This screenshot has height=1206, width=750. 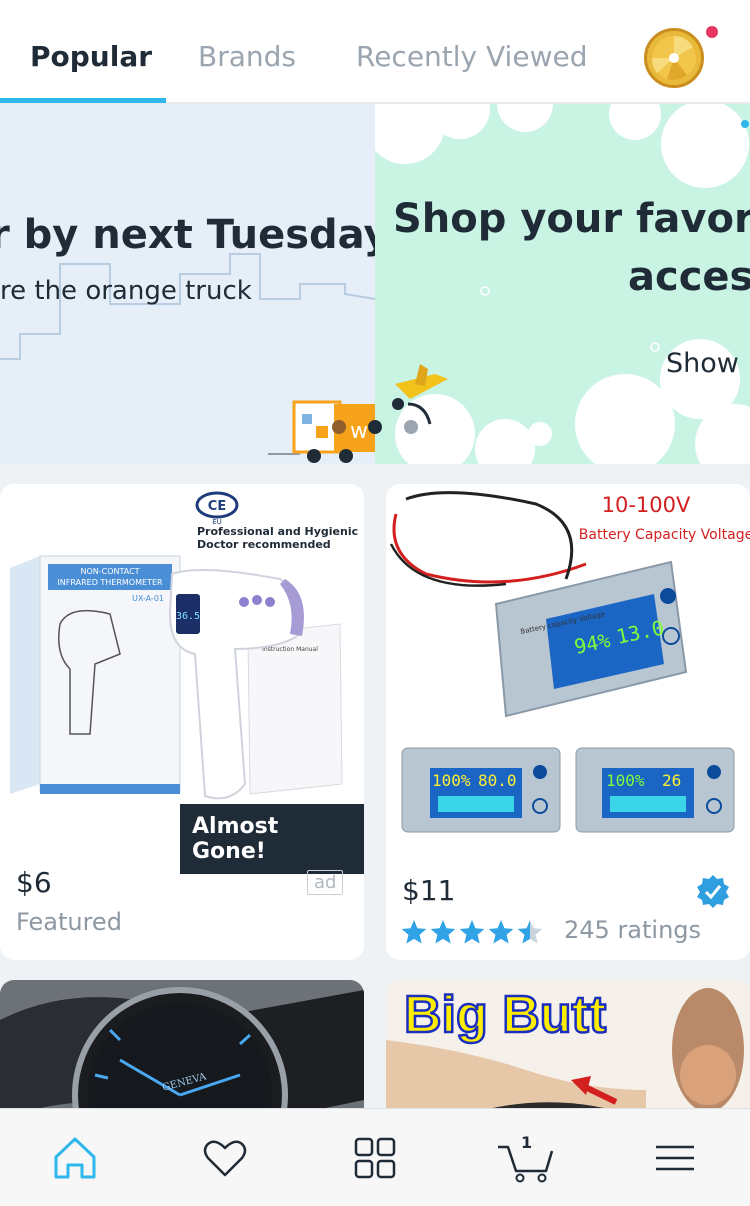 What do you see at coordinates (148, 598) in the screenshot?
I see `box-model: UX-A-01` at bounding box center [148, 598].